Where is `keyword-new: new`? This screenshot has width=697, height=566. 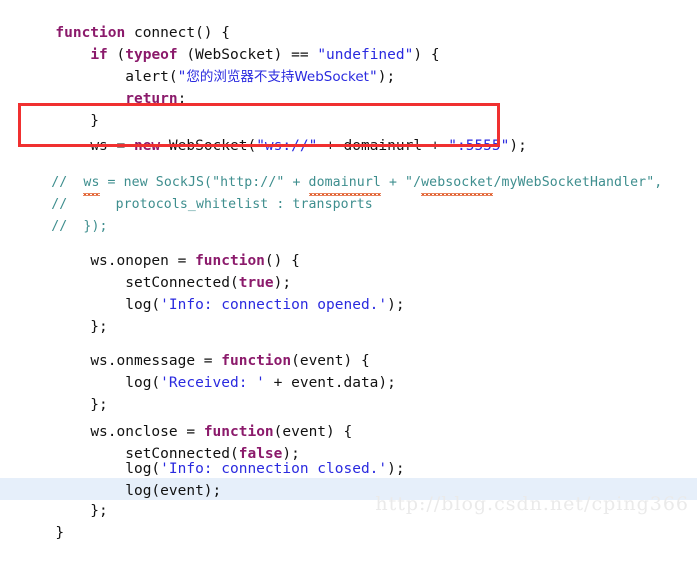 keyword-new: new is located at coordinates (147, 146).